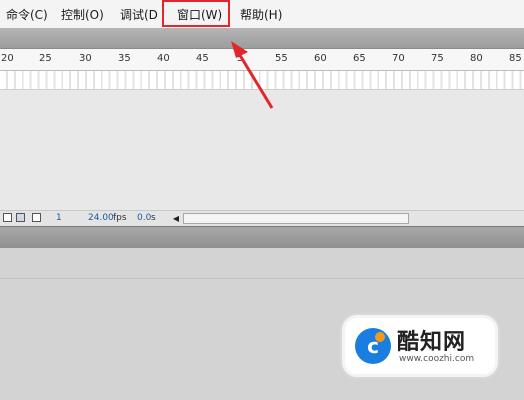 This screenshot has width=524, height=400. Describe the element at coordinates (432, 342) in the screenshot. I see `watermark-name: 酷知网` at that location.